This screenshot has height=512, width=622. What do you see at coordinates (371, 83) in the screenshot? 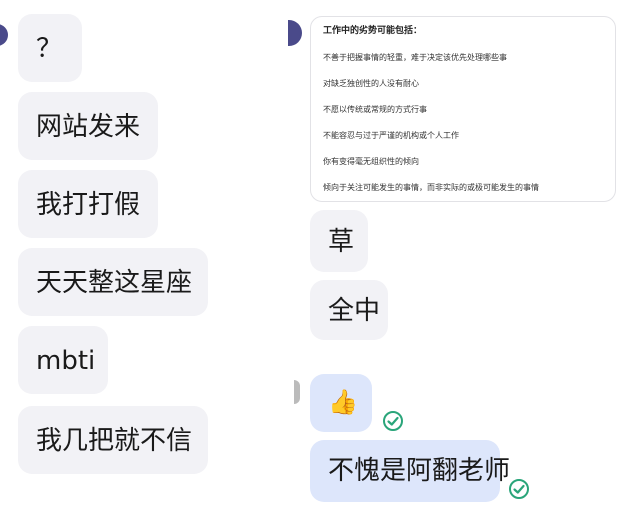
I see `card-line: 对缺乏独创性的人没有耐心` at bounding box center [371, 83].